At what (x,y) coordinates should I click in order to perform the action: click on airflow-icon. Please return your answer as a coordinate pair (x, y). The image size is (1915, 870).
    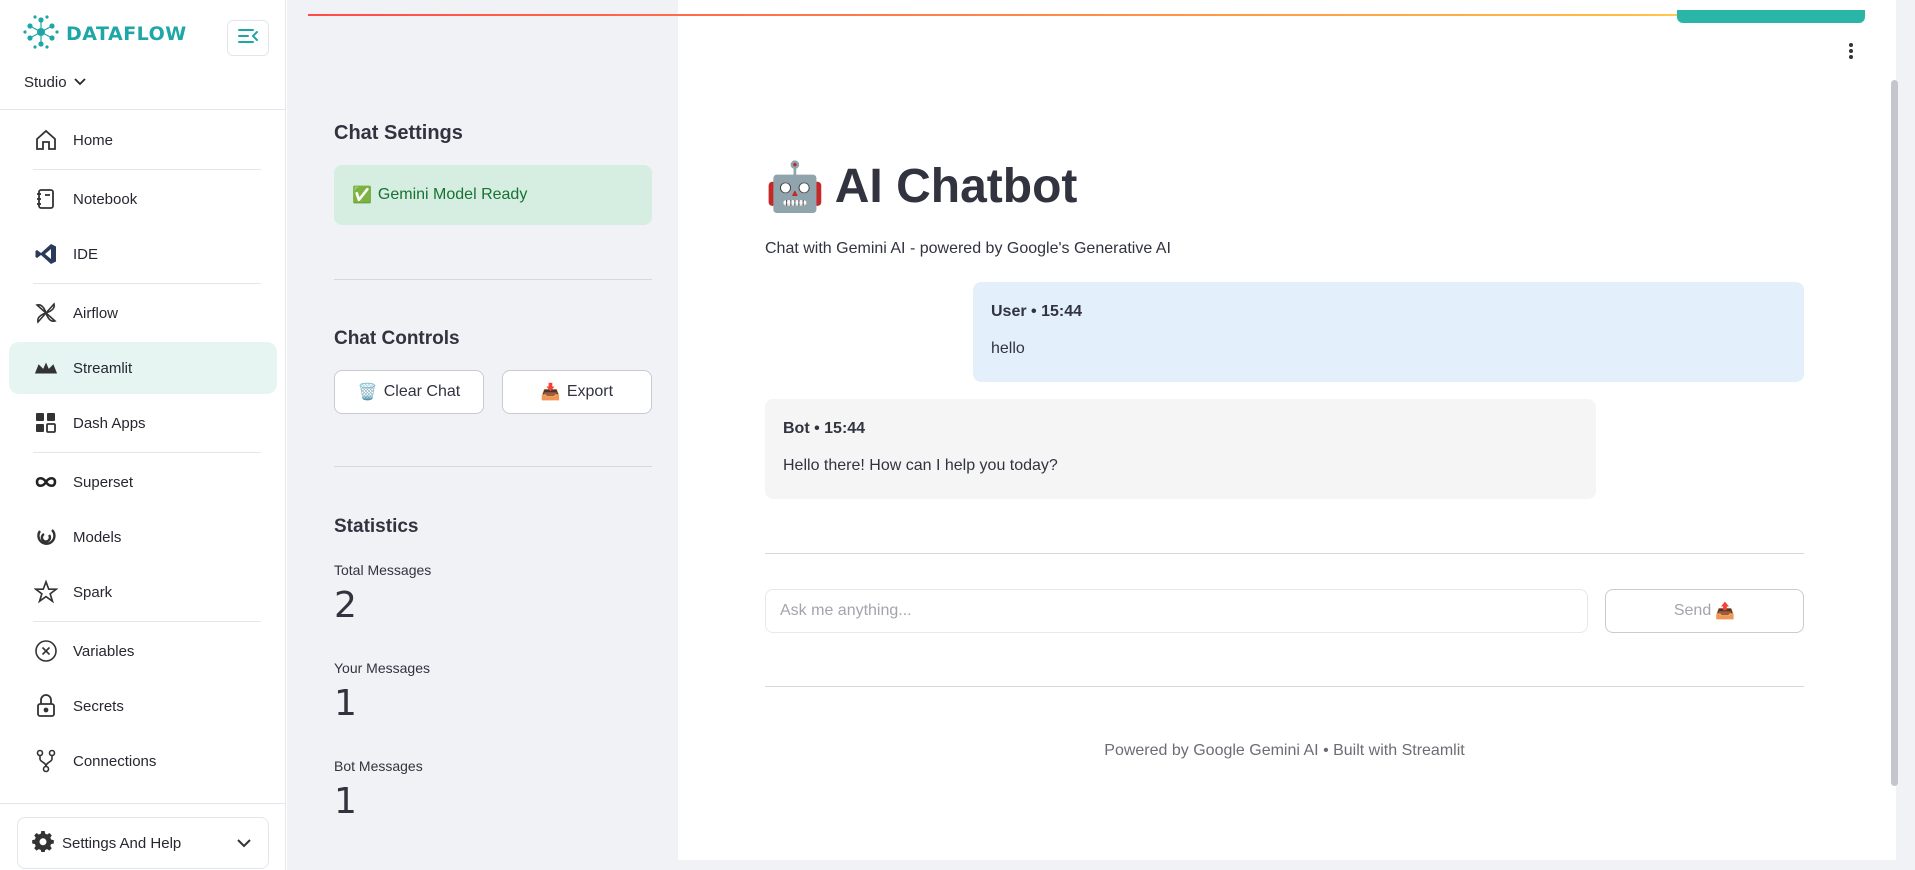
    Looking at the image, I should click on (46, 313).